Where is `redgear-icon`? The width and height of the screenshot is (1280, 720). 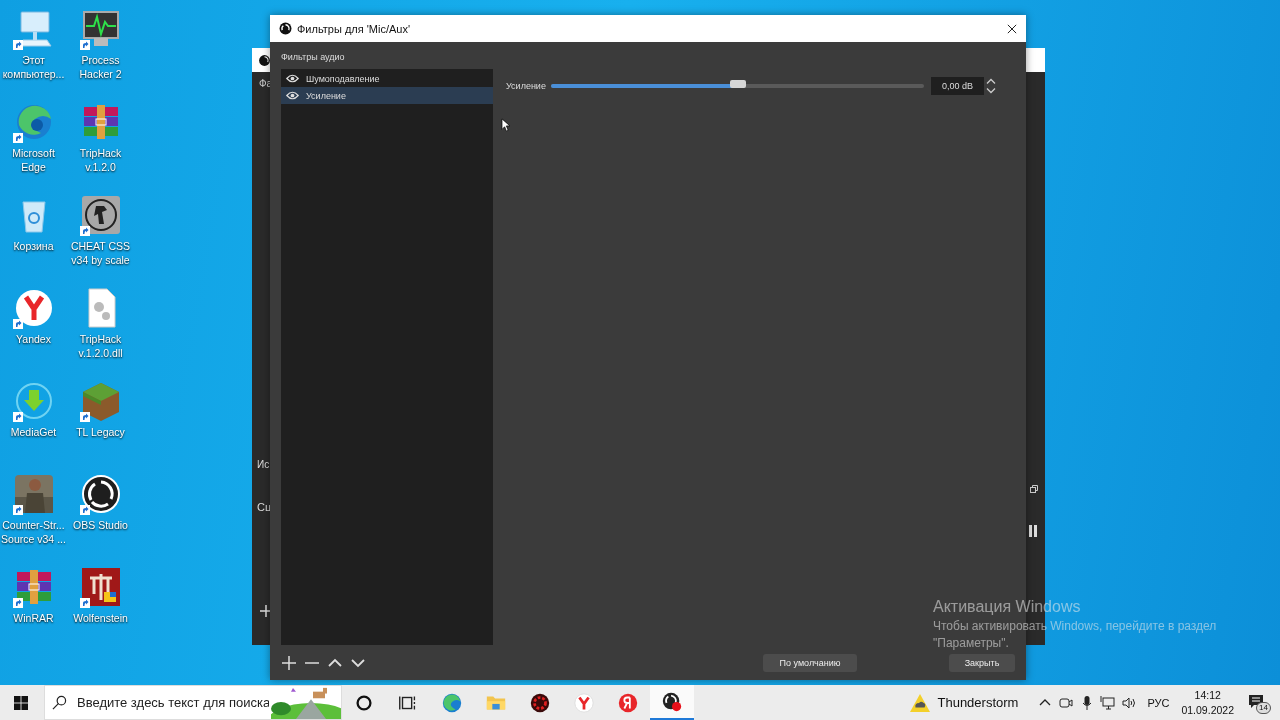
redgear-icon is located at coordinates (540, 702).